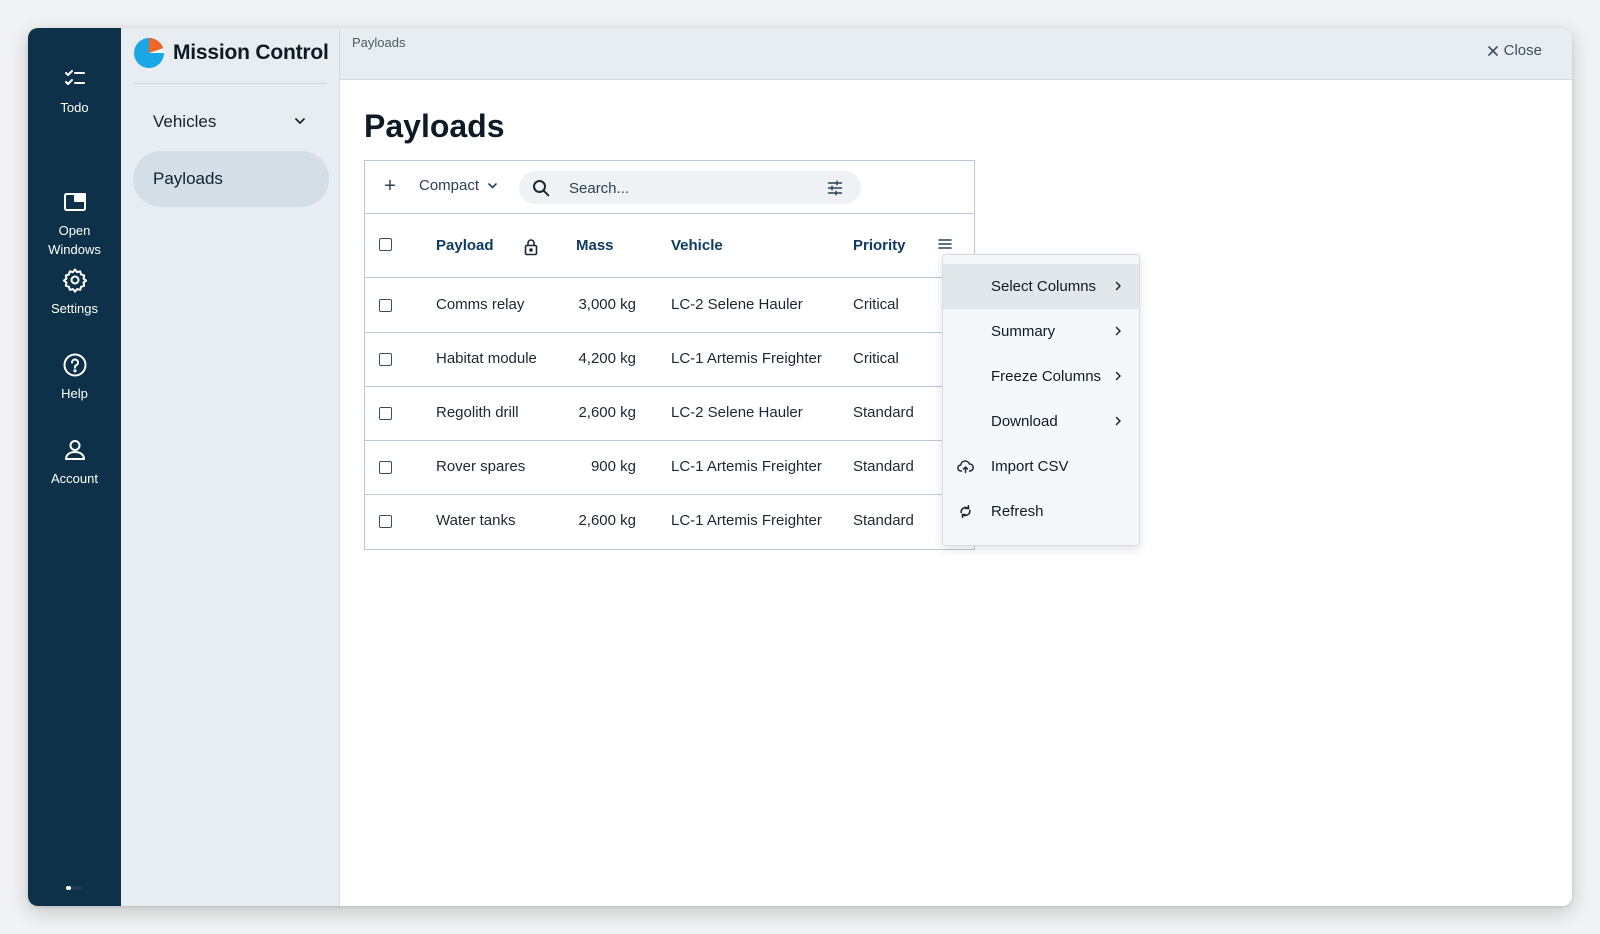 This screenshot has width=1600, height=934. What do you see at coordinates (1024, 421) in the screenshot?
I see `menu-label-download: Download` at bounding box center [1024, 421].